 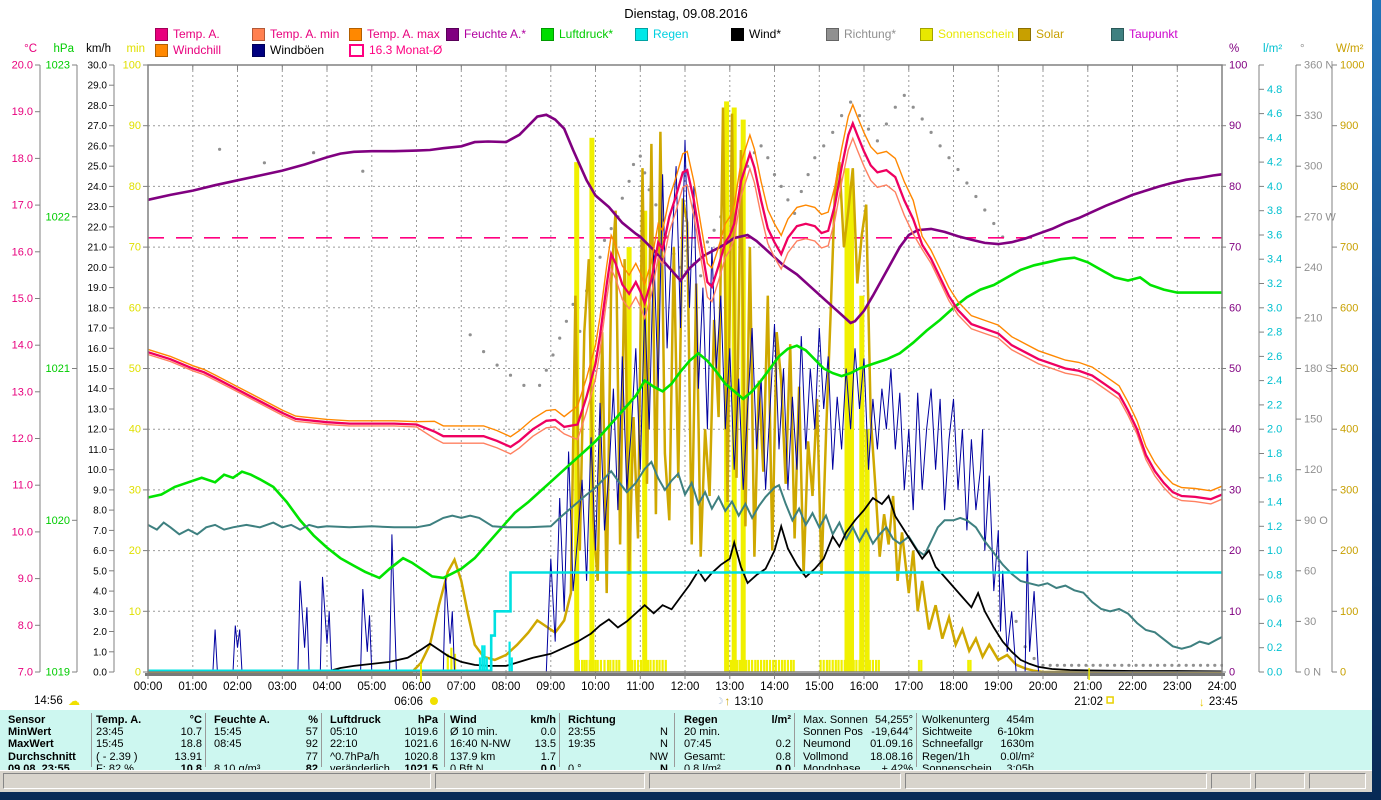 What do you see at coordinates (22, 66) in the screenshot?
I see `svg-text: 20.0` at bounding box center [22, 66].